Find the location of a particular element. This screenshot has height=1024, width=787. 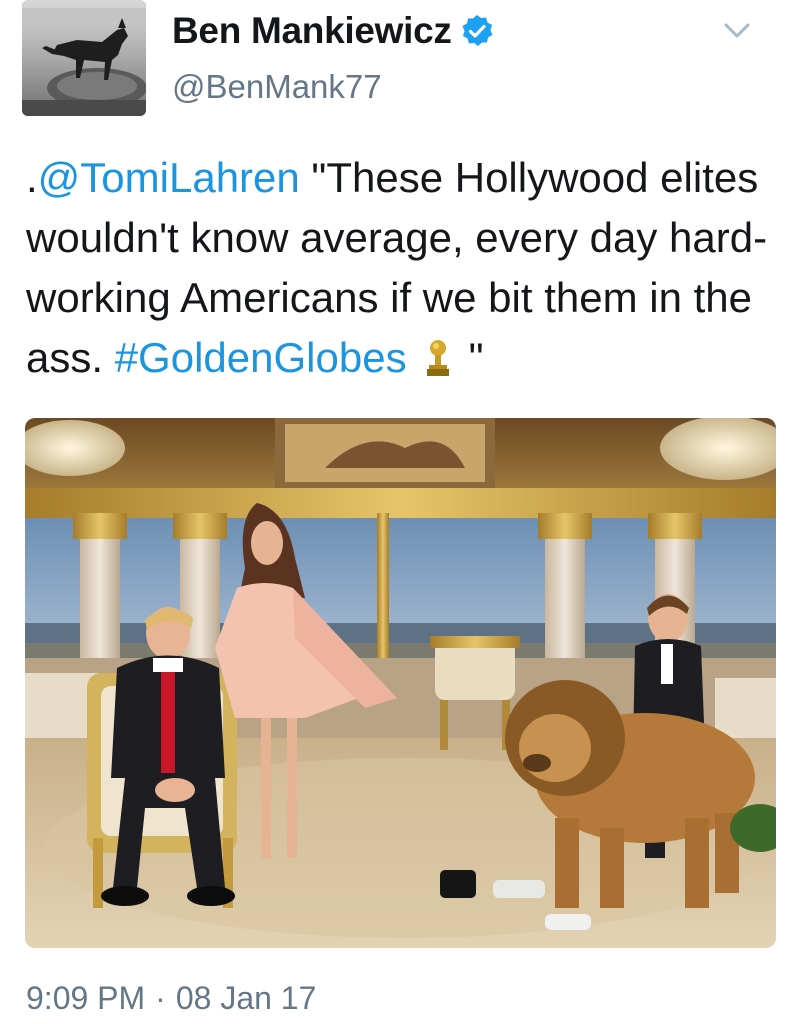

verified-badge-icon is located at coordinates (477, 31).